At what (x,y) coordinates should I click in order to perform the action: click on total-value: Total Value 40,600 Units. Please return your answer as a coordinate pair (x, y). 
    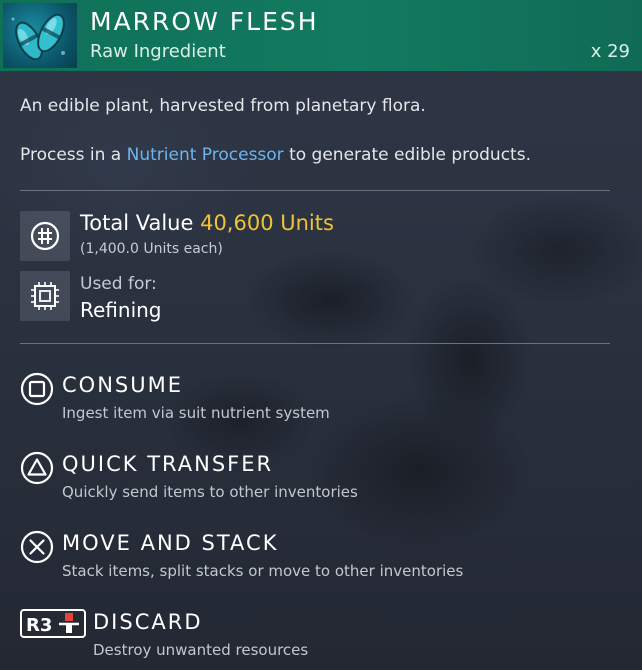
    Looking at the image, I should click on (207, 223).